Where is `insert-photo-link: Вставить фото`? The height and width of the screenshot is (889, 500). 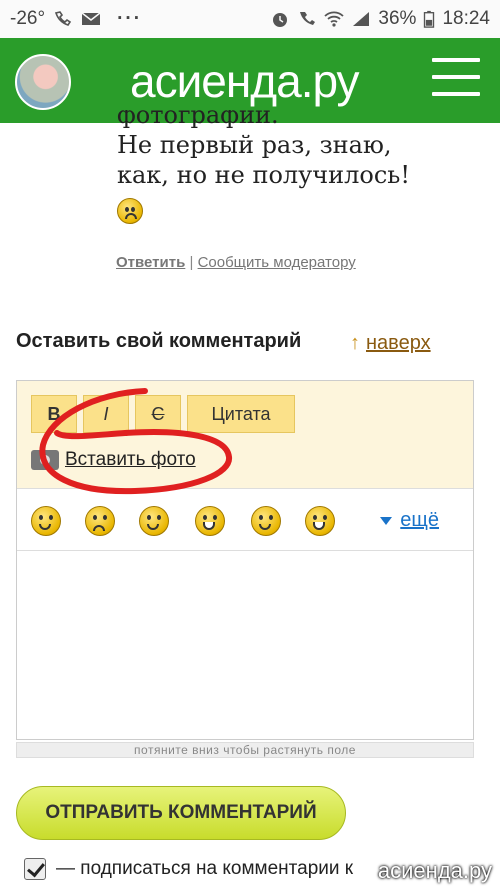
insert-photo-link: Вставить фото is located at coordinates (130, 460).